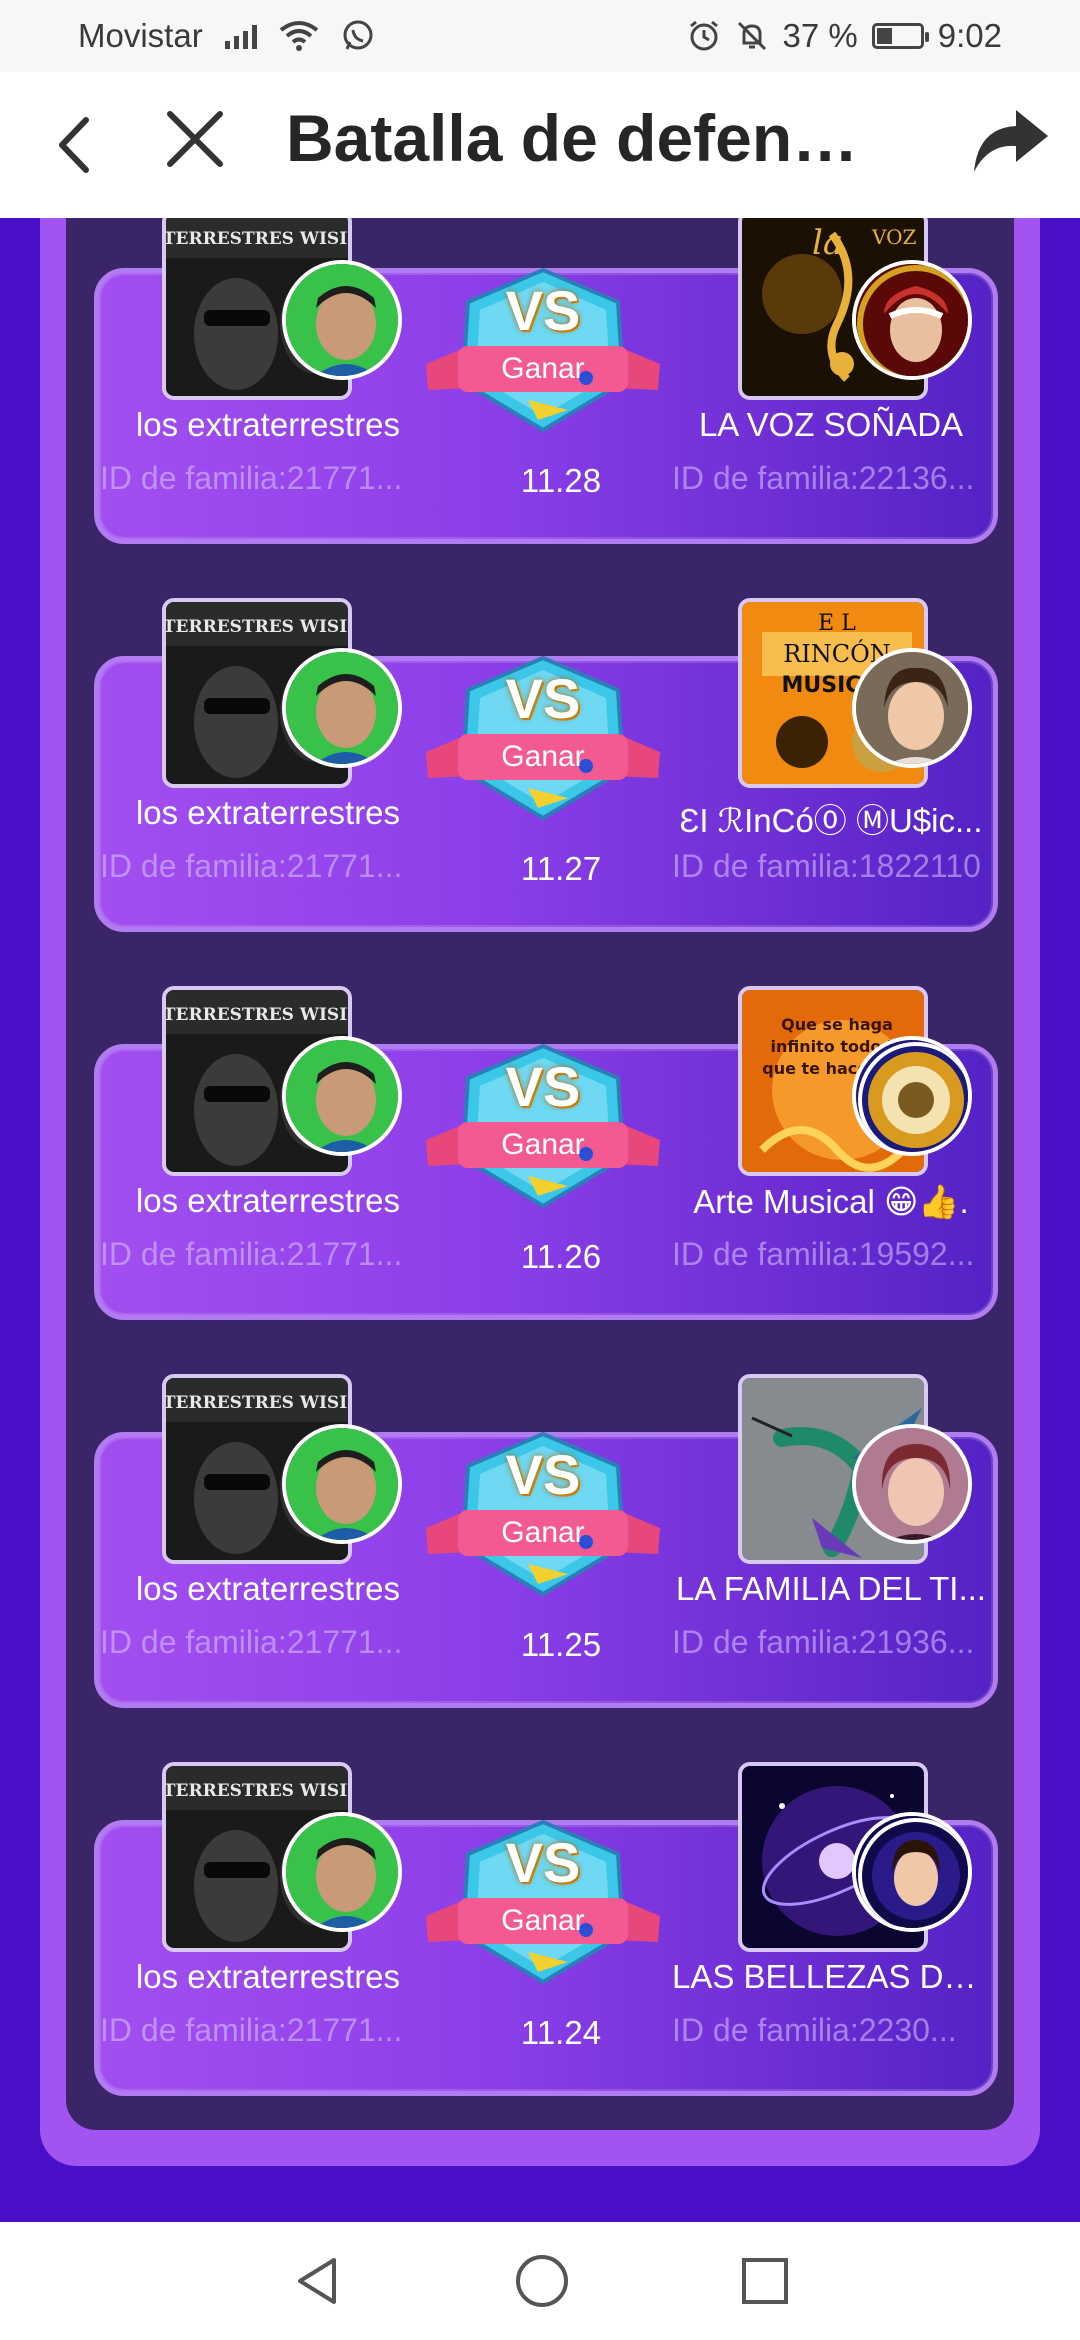 The width and height of the screenshot is (1080, 2340). I want to click on signal-icon, so click(240, 36).